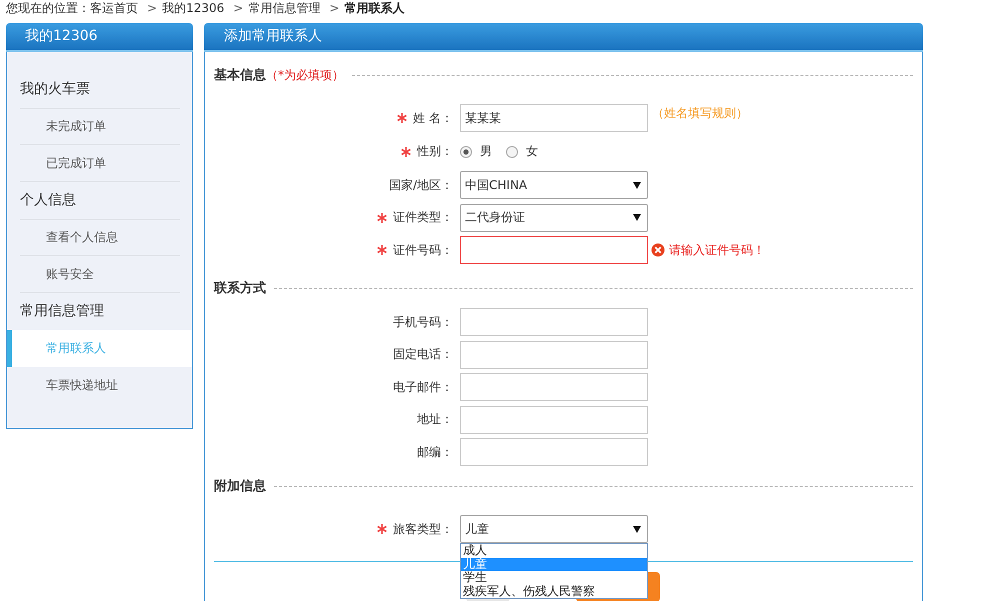  What do you see at coordinates (423, 354) in the screenshot?
I see `field-label: 固定电话：` at bounding box center [423, 354].